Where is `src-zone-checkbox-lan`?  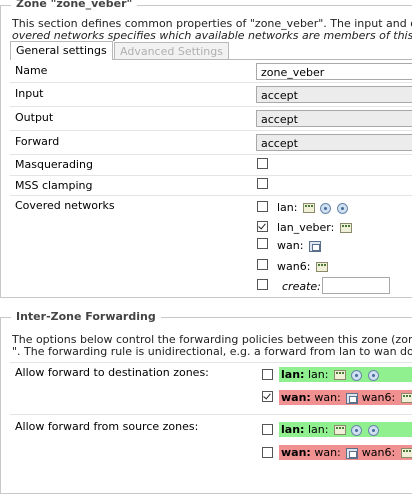 src-zone-checkbox-lan is located at coordinates (267, 429).